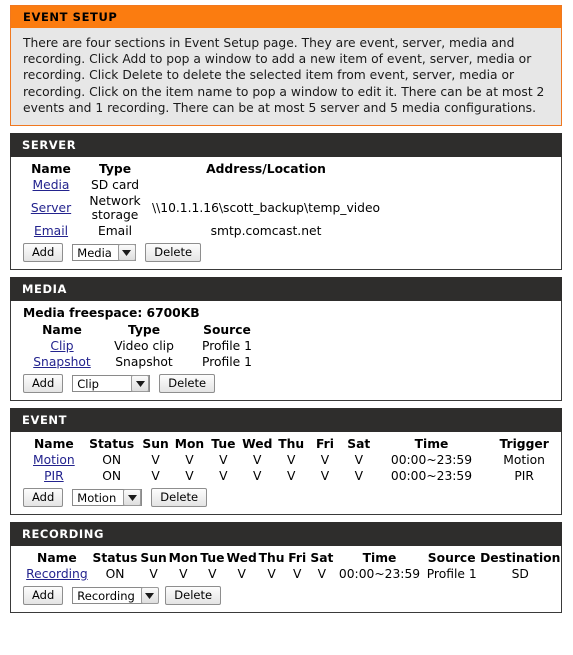  I want to click on recording-header-fri: Fri, so click(297, 558).